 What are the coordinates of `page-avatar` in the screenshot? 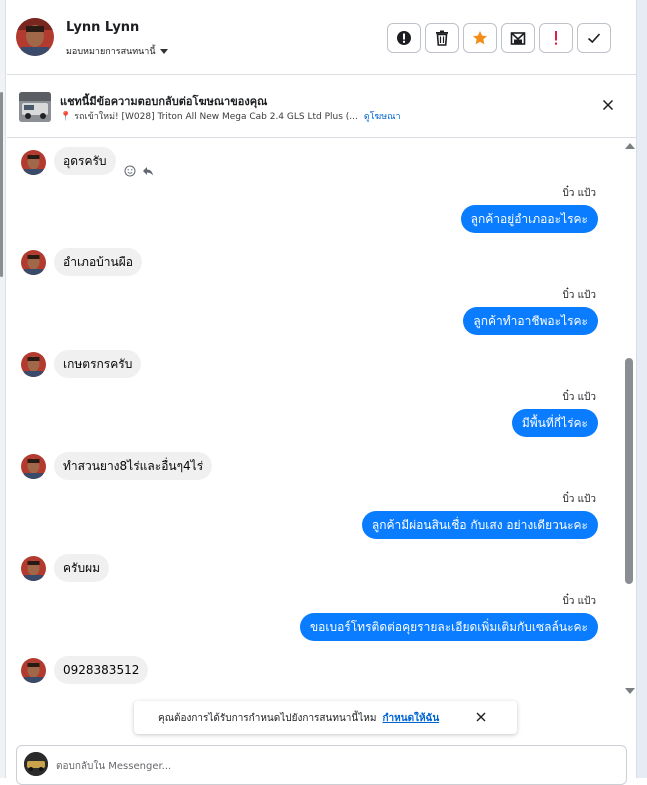 It's located at (36, 764).